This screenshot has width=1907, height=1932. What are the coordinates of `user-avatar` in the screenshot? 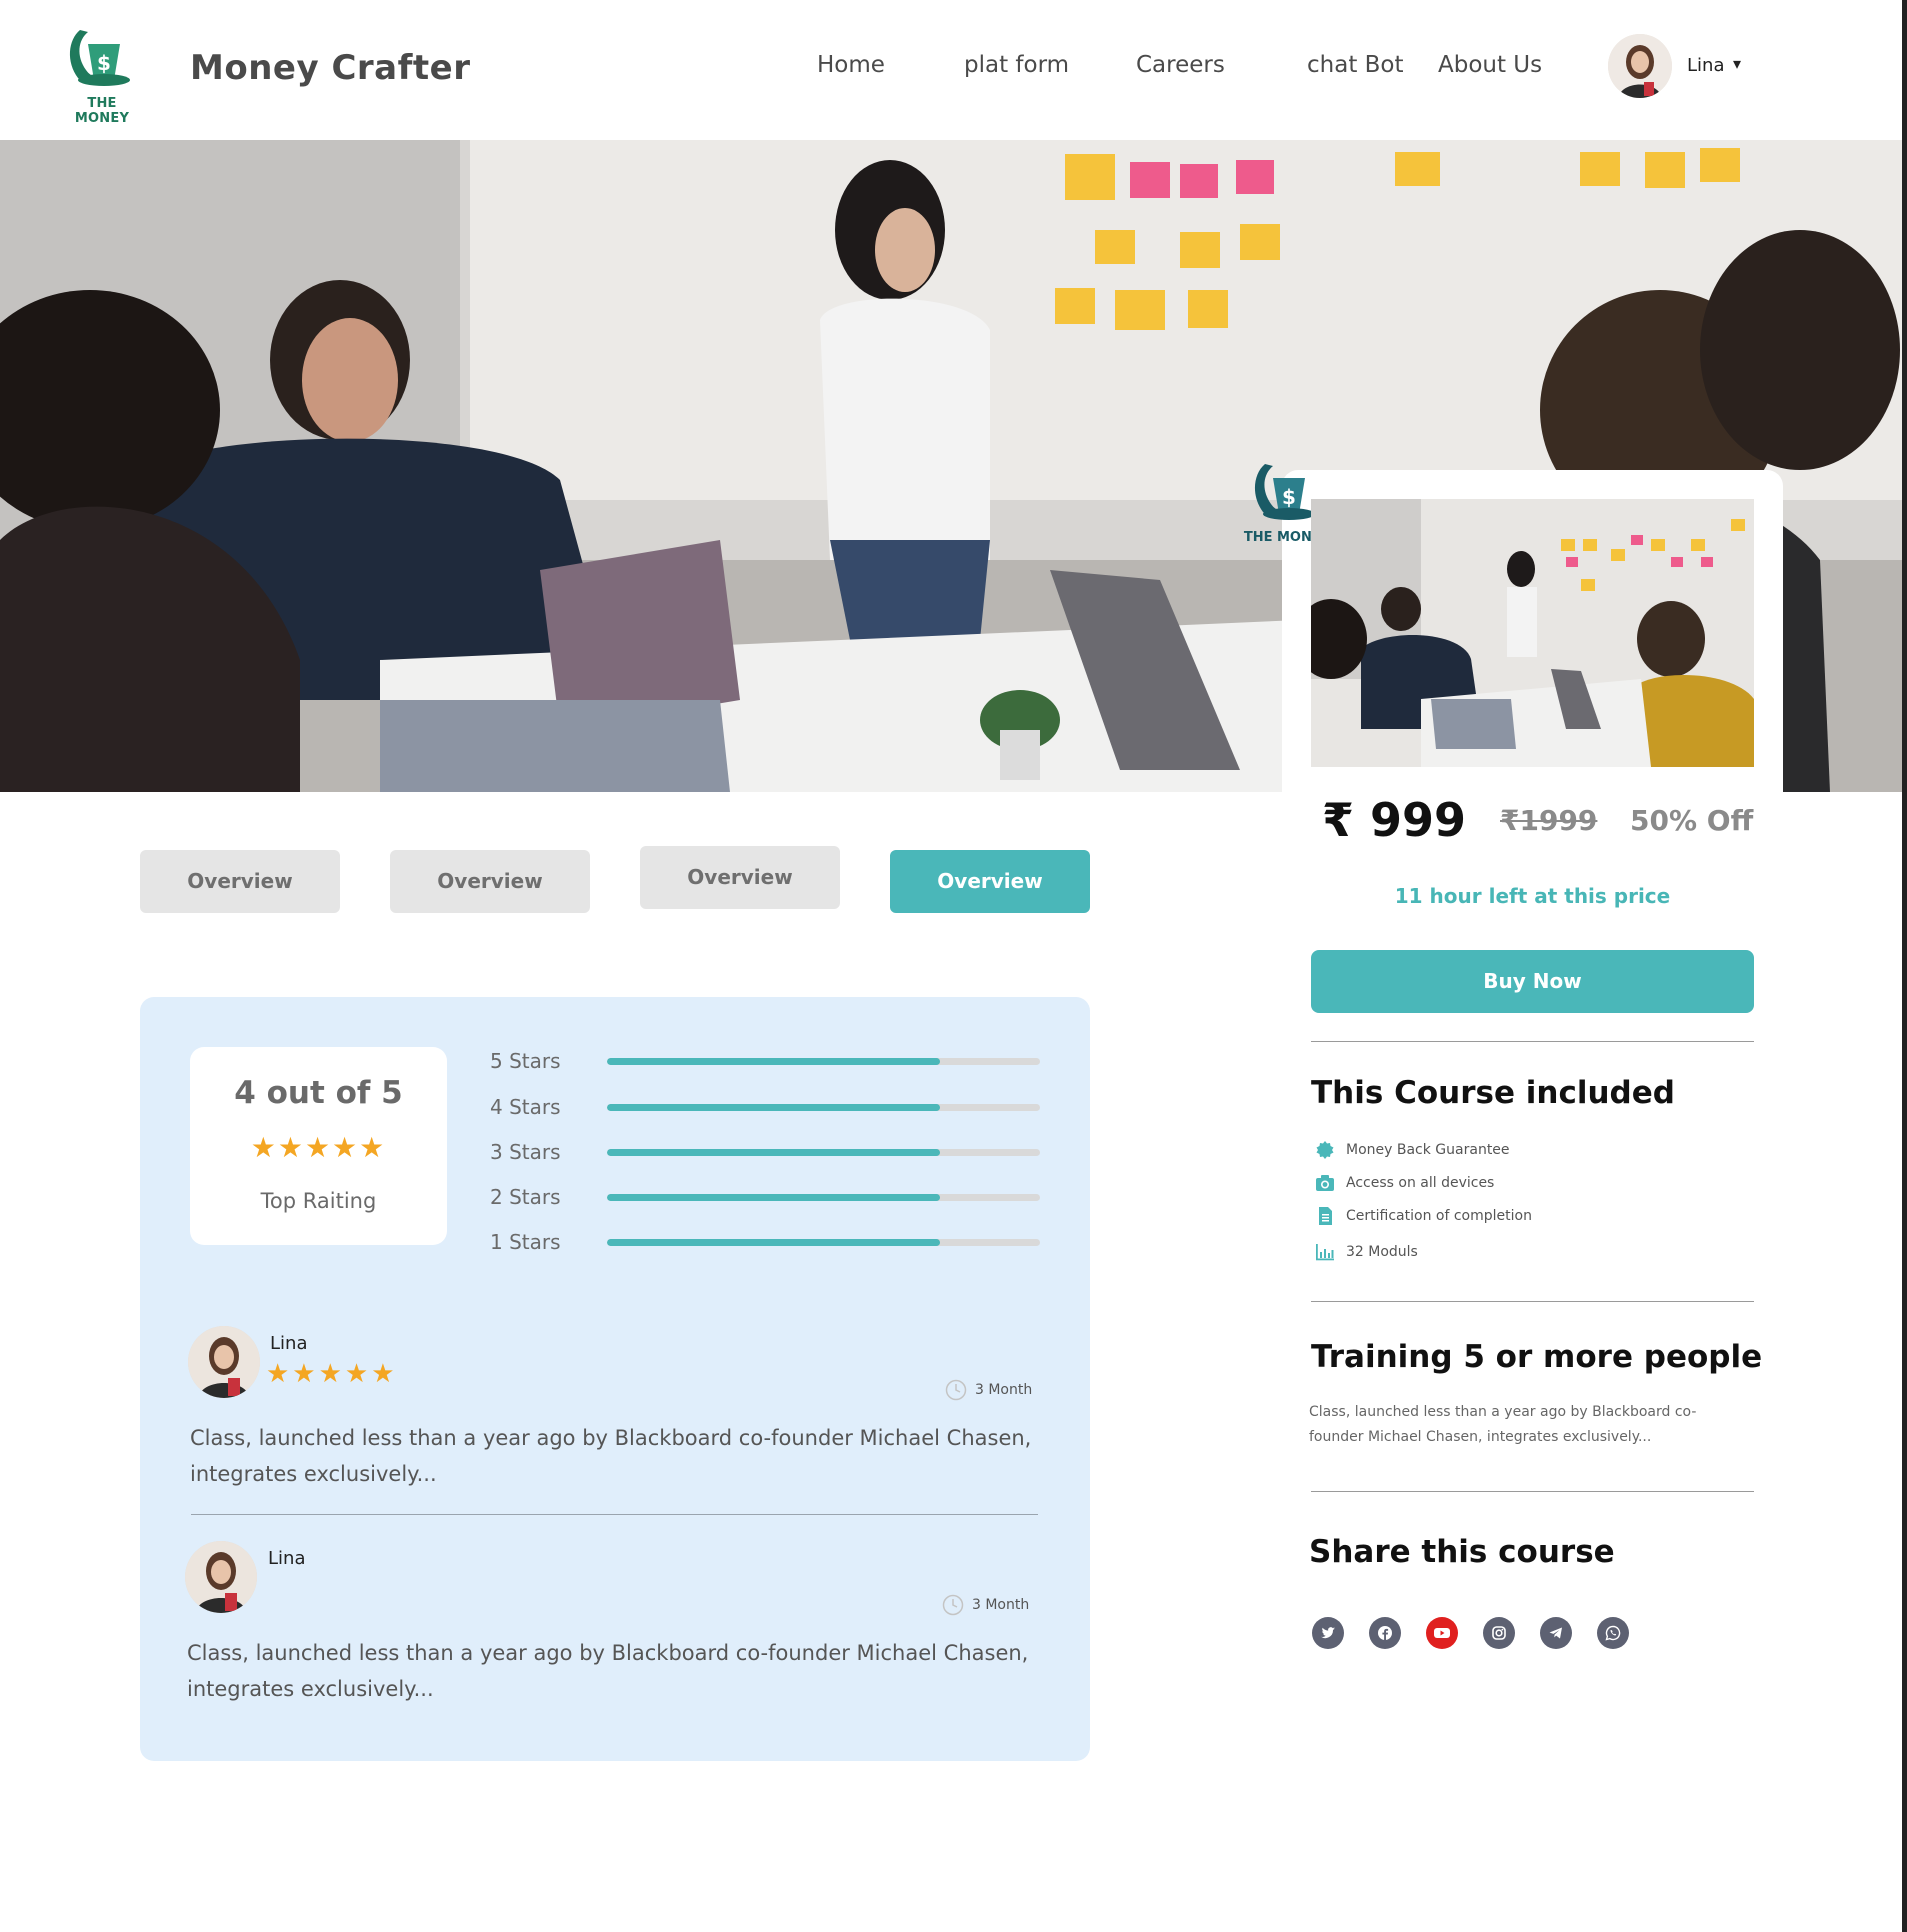 It's located at (1640, 66).